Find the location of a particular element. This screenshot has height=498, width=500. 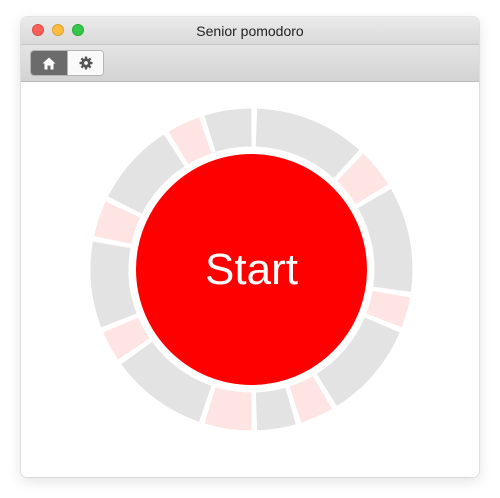

title-bar: Senior pomodoro is located at coordinates (250, 31).